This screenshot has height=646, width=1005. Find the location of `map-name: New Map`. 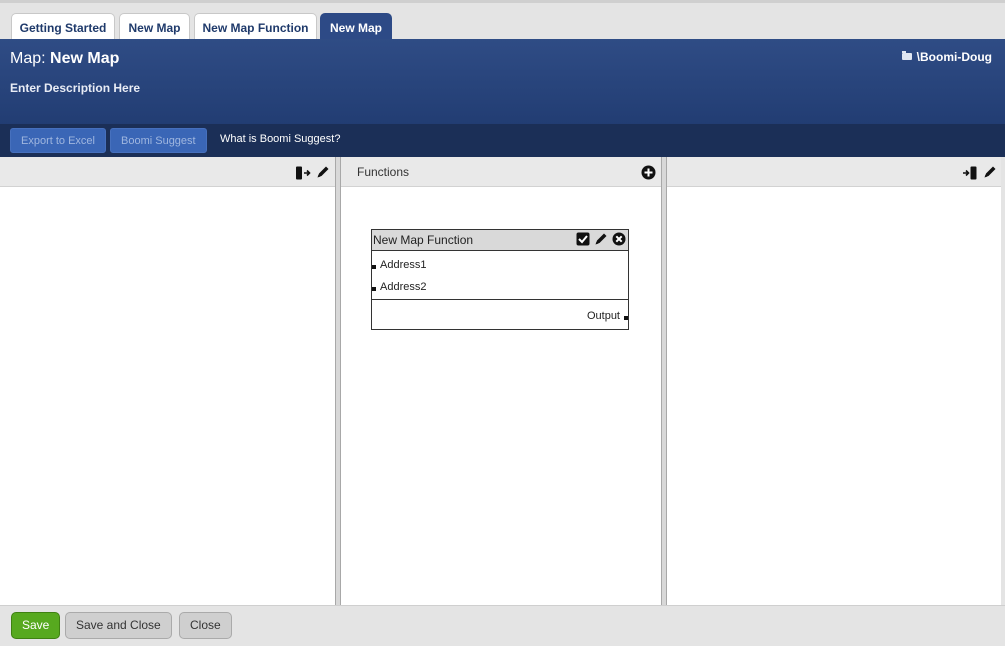

map-name: New Map is located at coordinates (84, 58).